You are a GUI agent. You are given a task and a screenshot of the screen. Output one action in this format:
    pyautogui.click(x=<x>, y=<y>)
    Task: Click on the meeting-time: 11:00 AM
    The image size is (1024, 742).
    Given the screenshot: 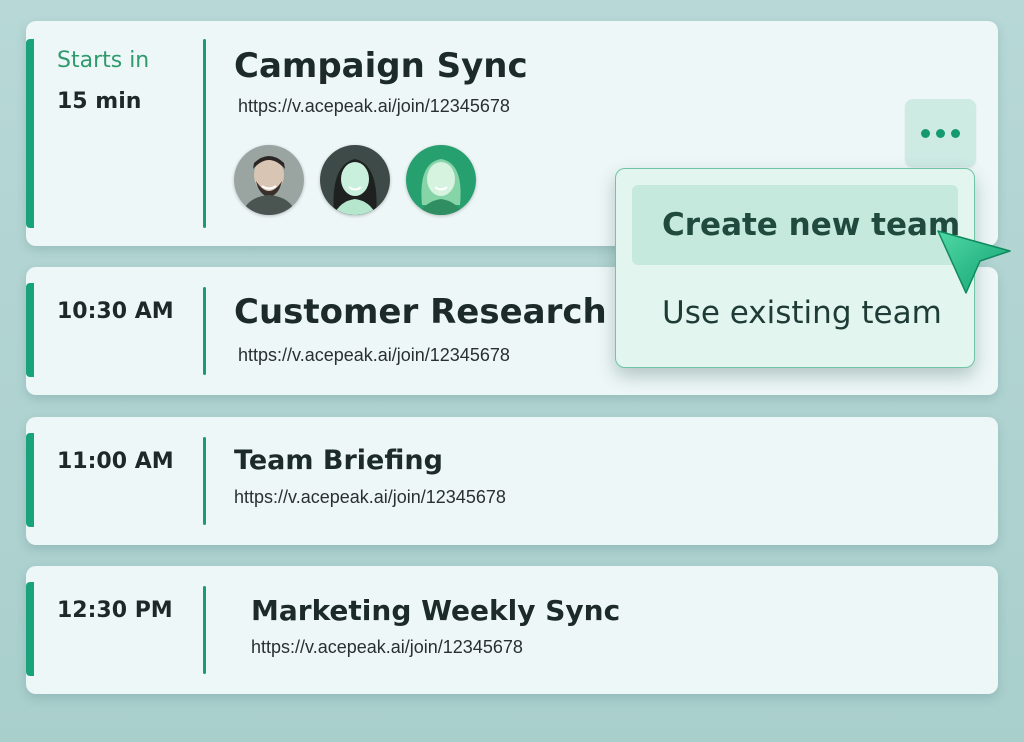 What is the action you would take?
    pyautogui.click(x=115, y=461)
    